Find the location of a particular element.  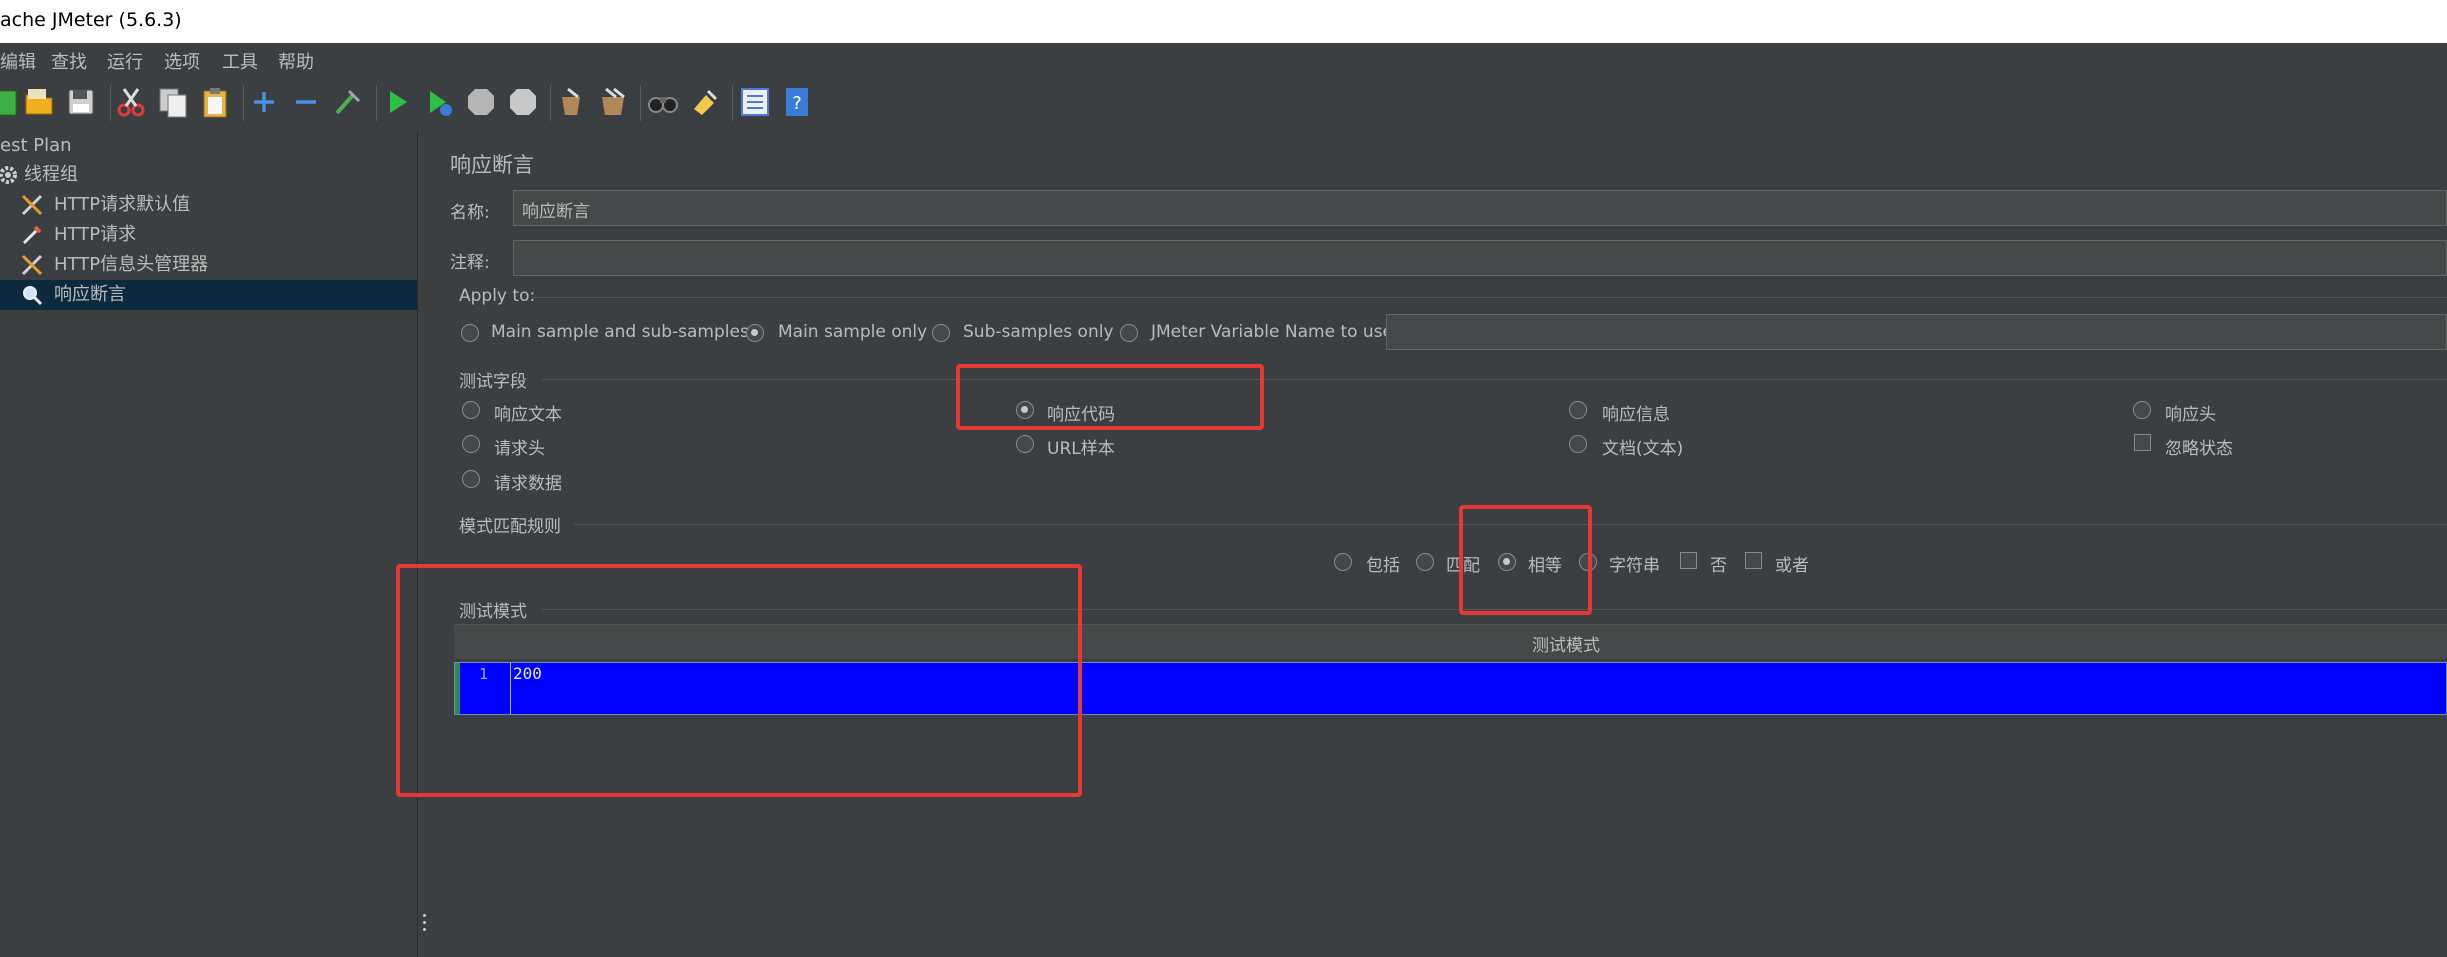

rule-contains-radio is located at coordinates (1343, 562).